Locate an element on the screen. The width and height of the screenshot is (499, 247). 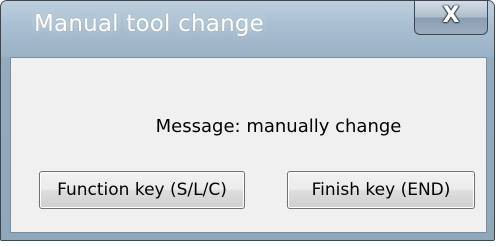
window-title: Manual tool change is located at coordinates (149, 24).